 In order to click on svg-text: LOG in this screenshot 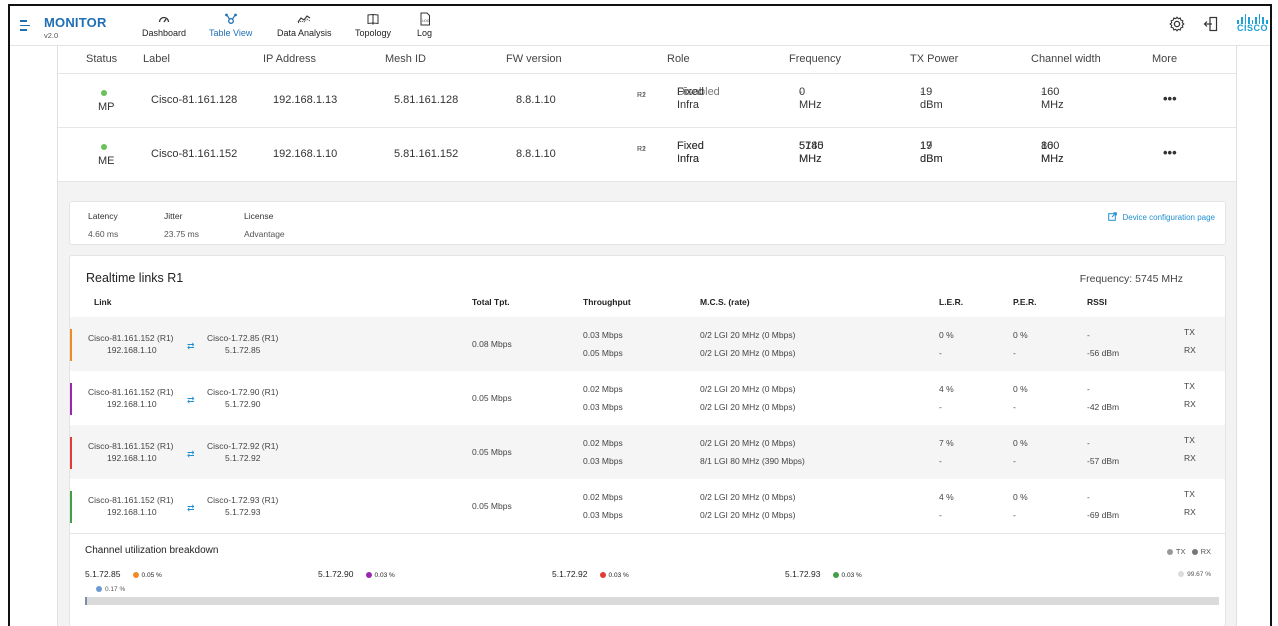, I will do `click(426, 21)`.